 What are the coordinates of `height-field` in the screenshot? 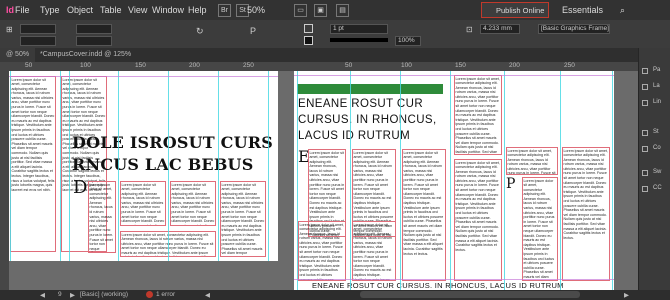 It's located at (94, 41).